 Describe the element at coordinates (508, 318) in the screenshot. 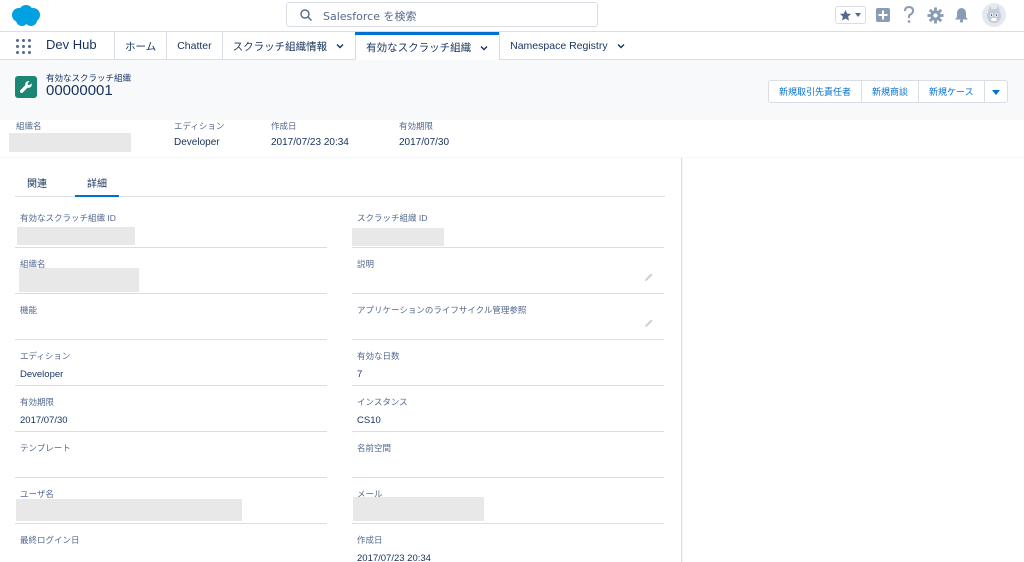

I see `field-alm-reference: アプリケーションのライフサイクル管理参照` at that location.